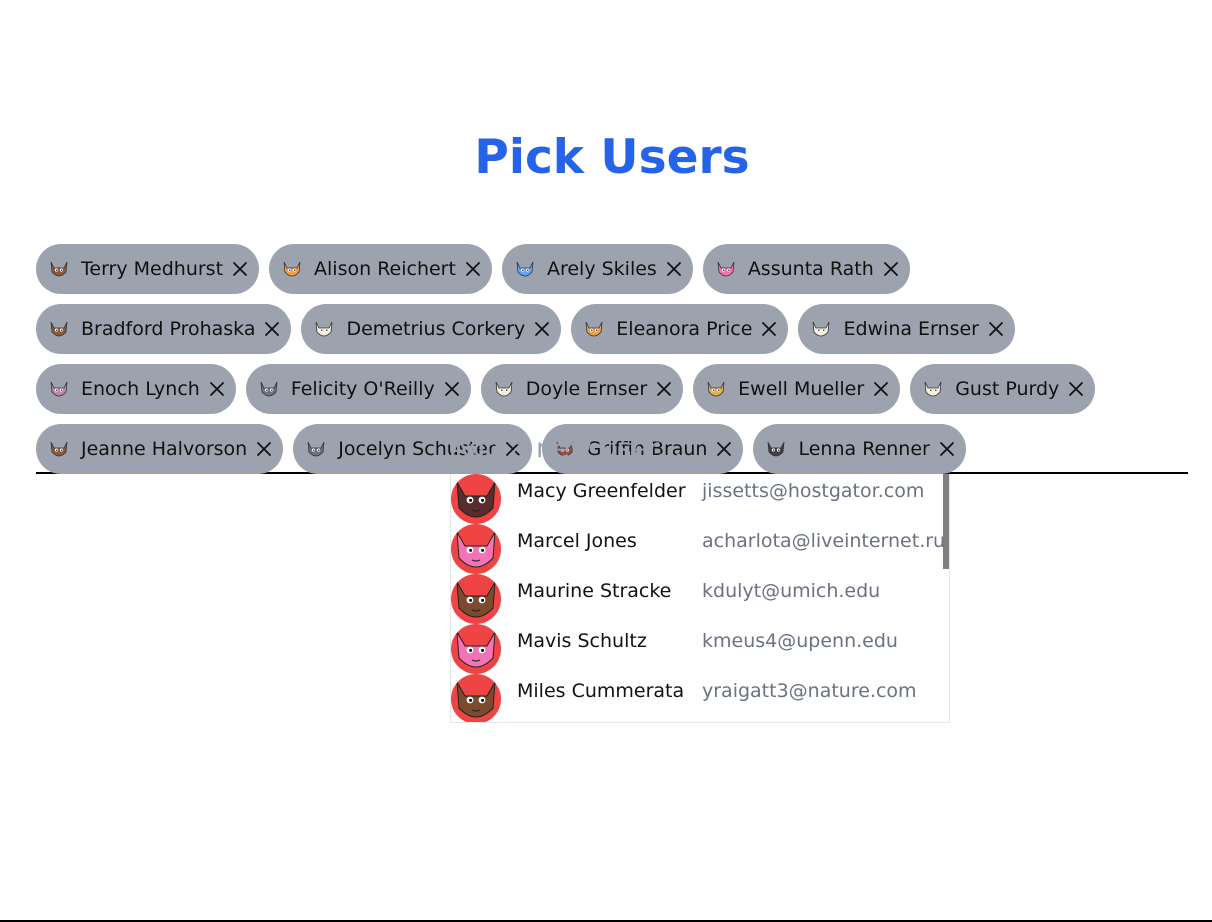 This screenshot has height=922, width=1212. What do you see at coordinates (601, 491) in the screenshot?
I see `suggestion-name: Macy Greenfelder` at bounding box center [601, 491].